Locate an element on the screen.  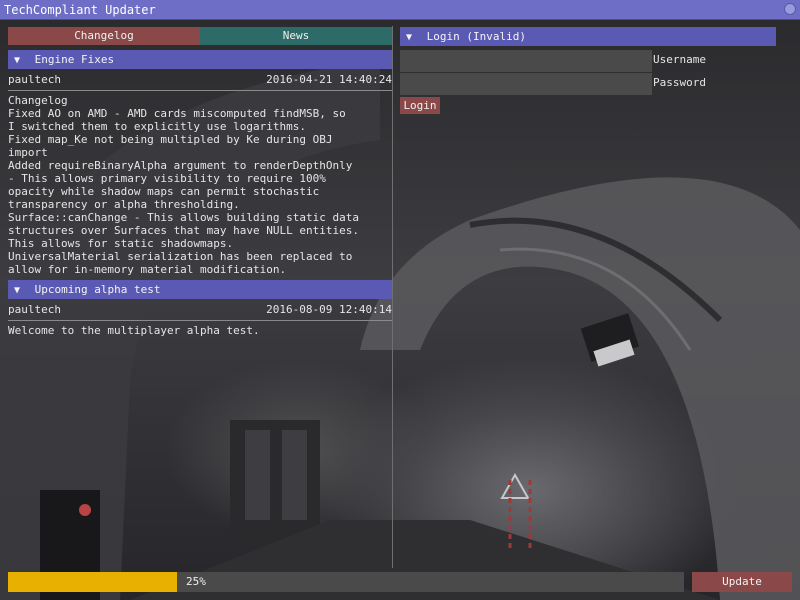
progress-label: 25% is located at coordinates (196, 581).